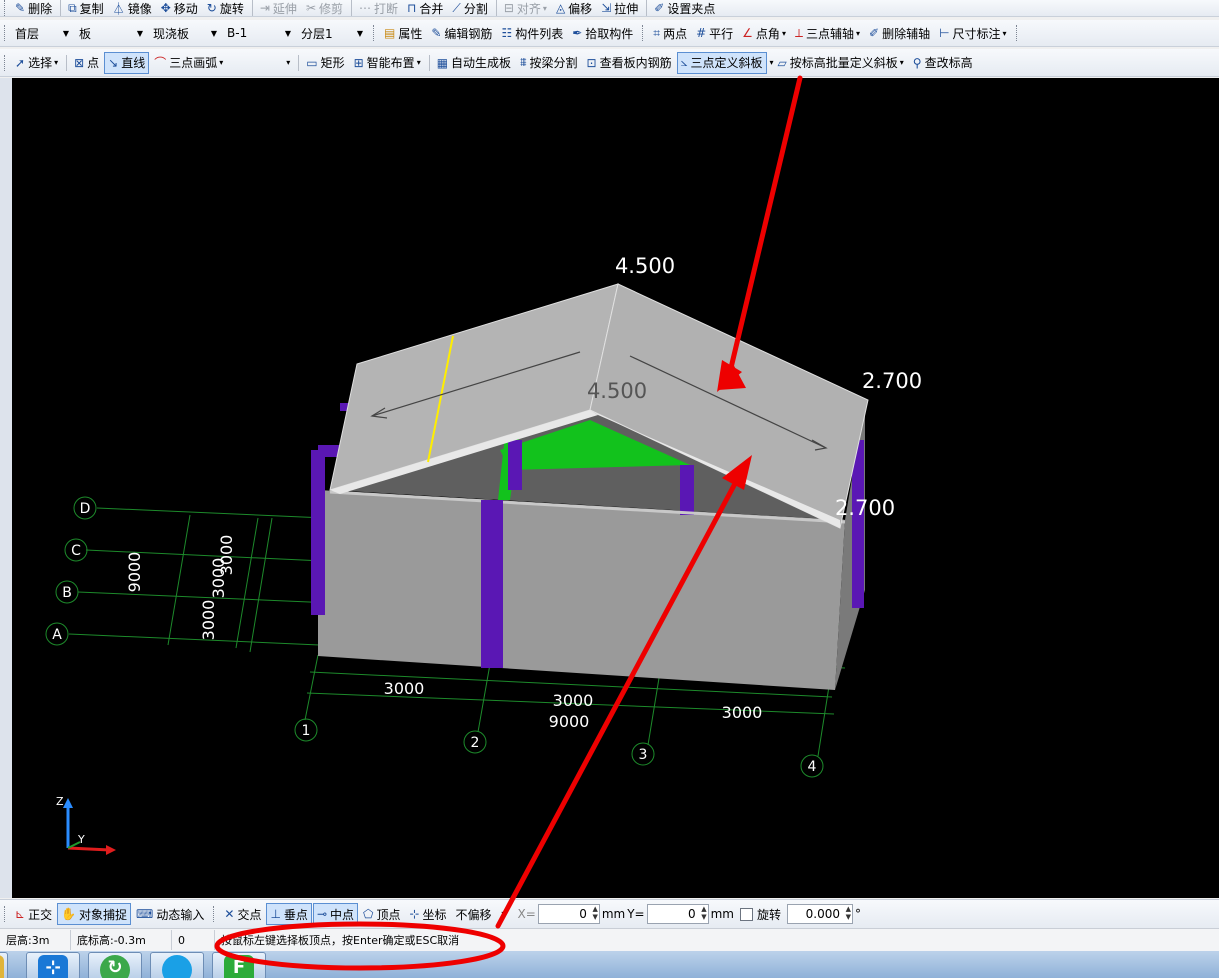  I want to click on midpoint-icon: ⊸, so click(321, 914).